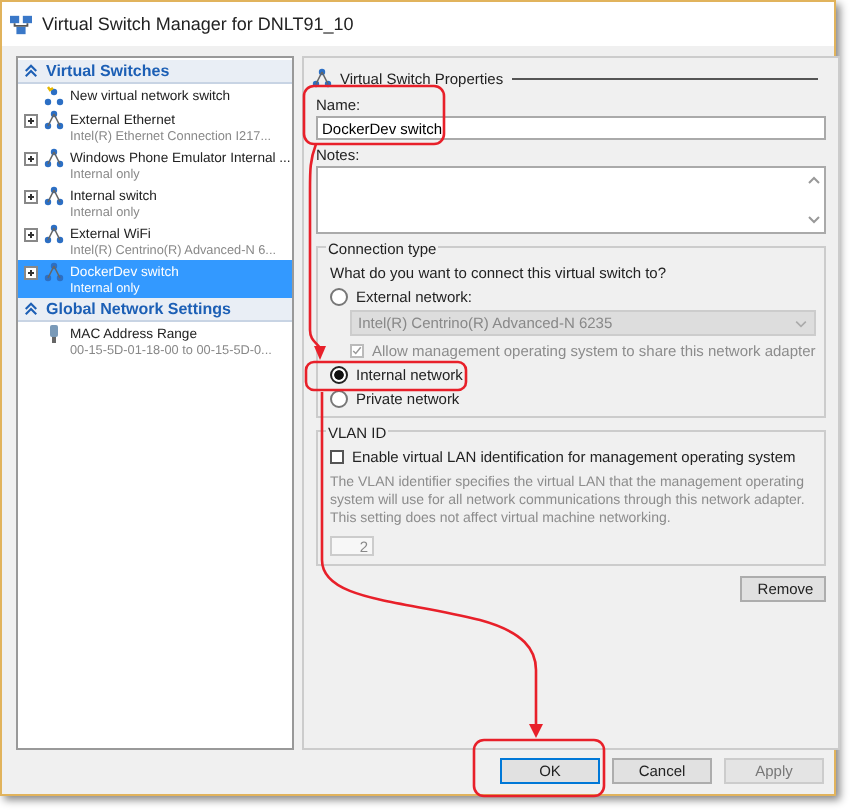  Describe the element at coordinates (54, 96) in the screenshot. I see `new-switch-icon` at that location.